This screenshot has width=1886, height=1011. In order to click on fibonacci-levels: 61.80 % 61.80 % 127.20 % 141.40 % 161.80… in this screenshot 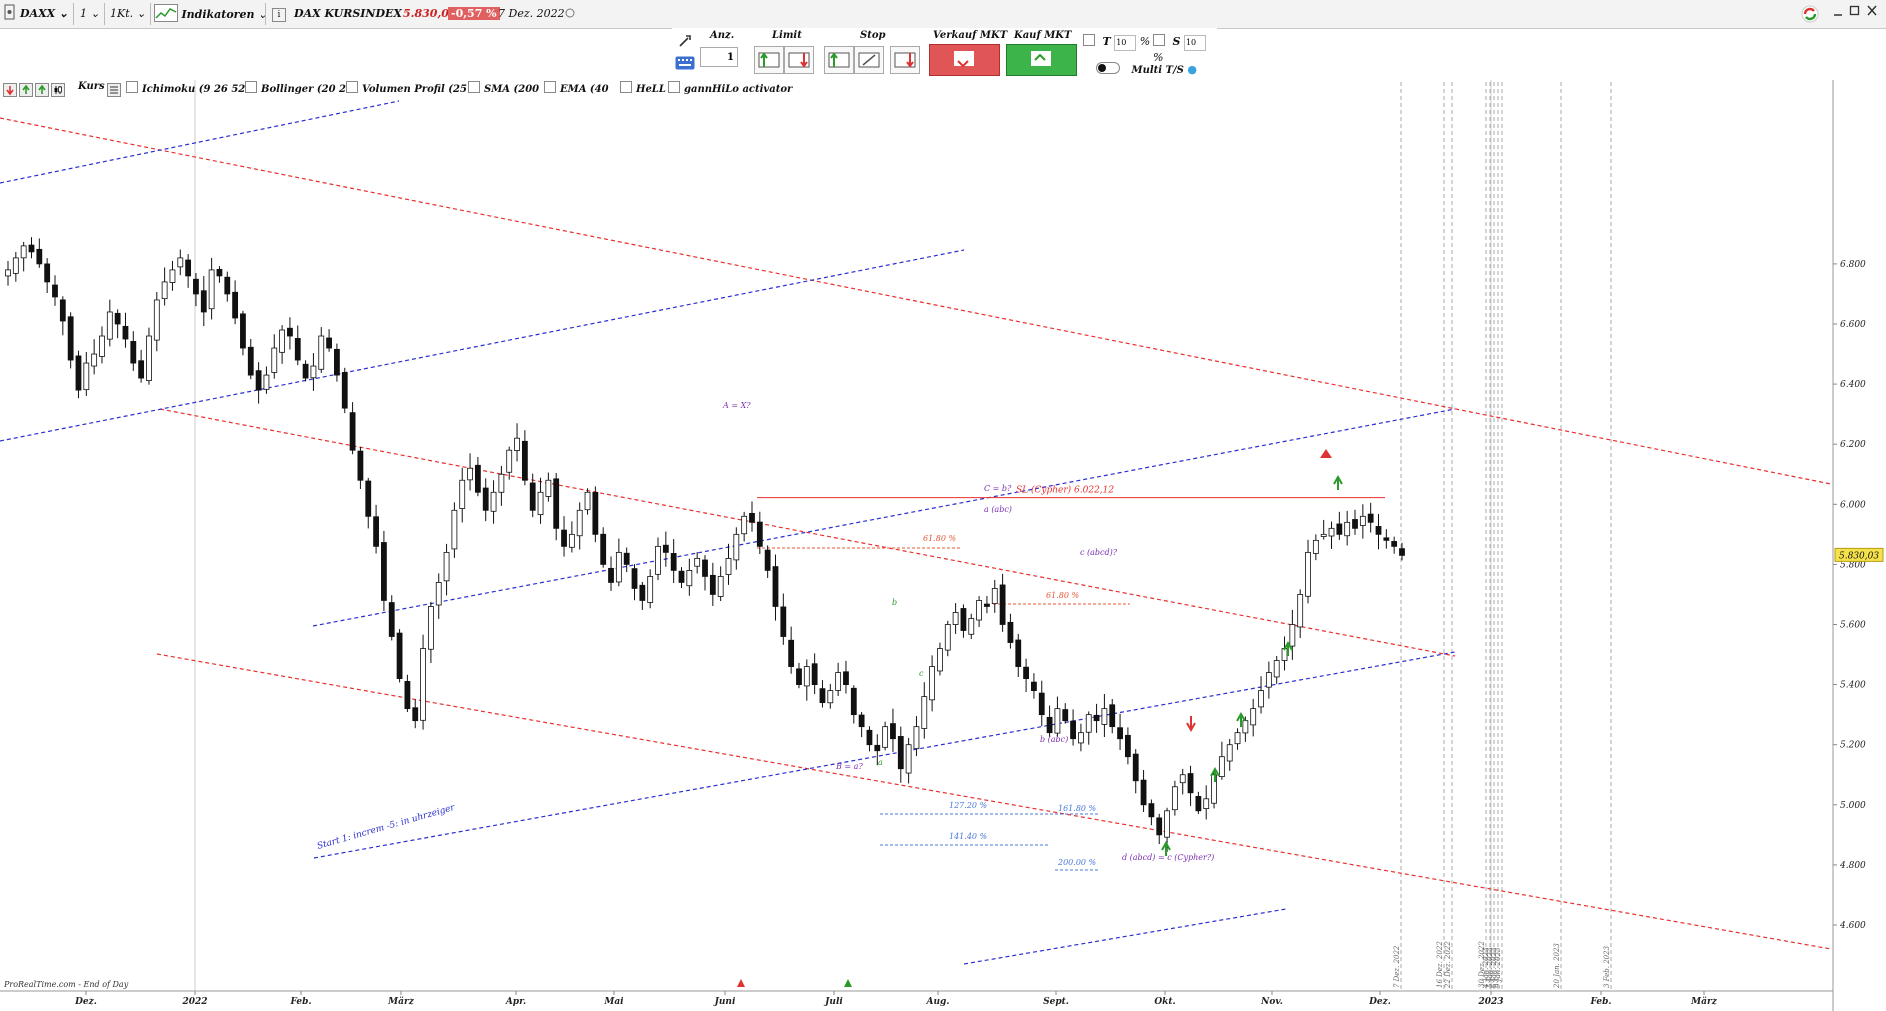, I will do `click(943, 702)`.